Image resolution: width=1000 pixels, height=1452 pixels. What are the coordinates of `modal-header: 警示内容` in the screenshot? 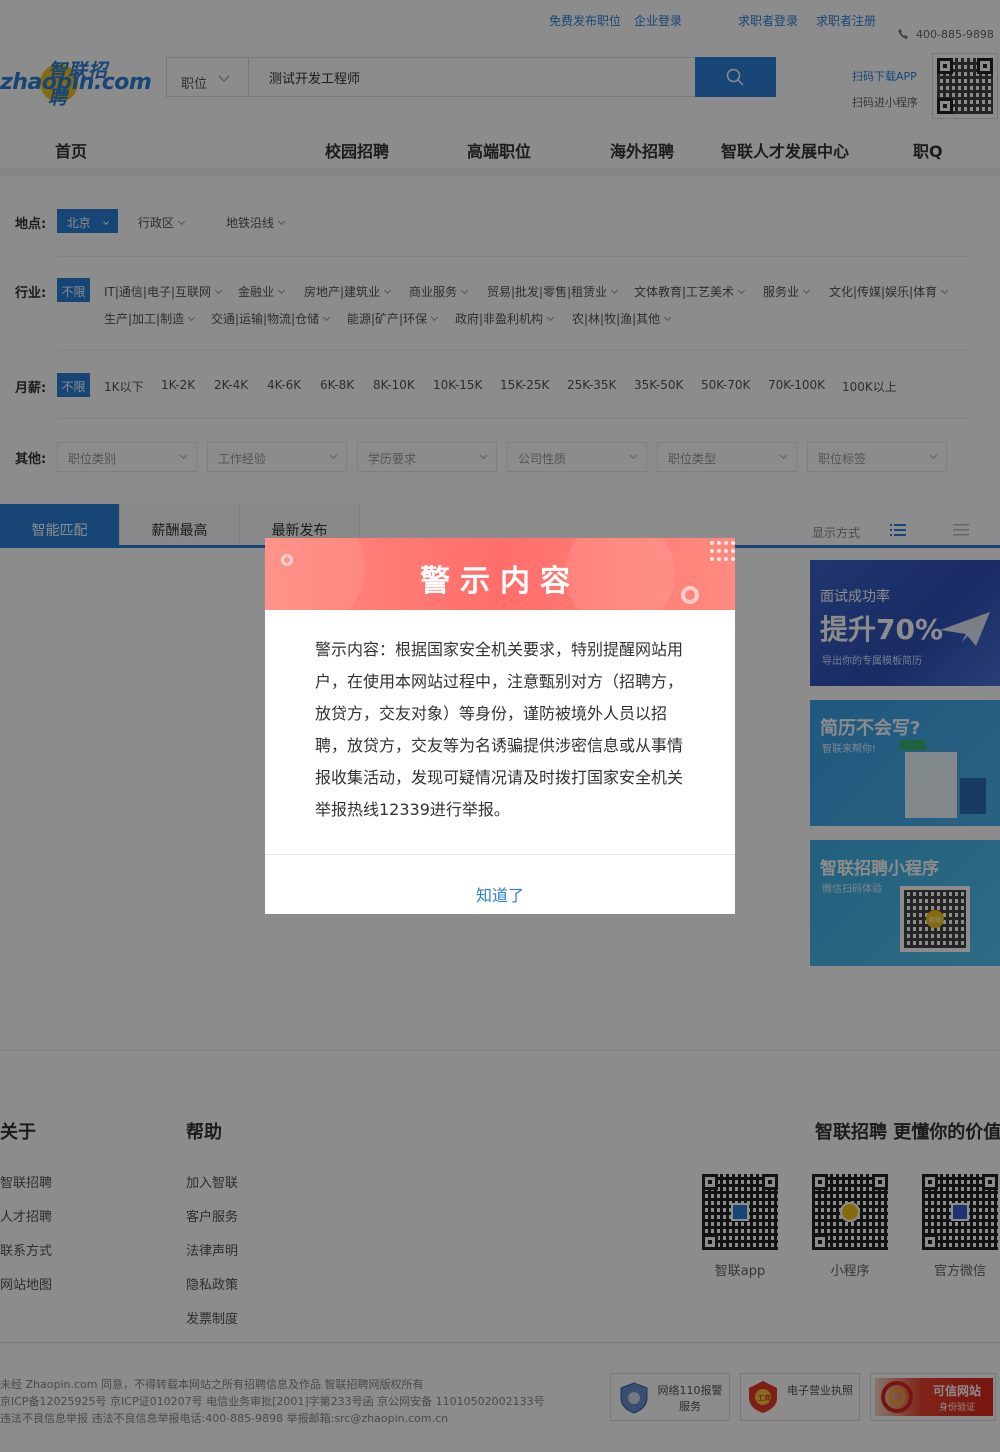 It's located at (500, 574).